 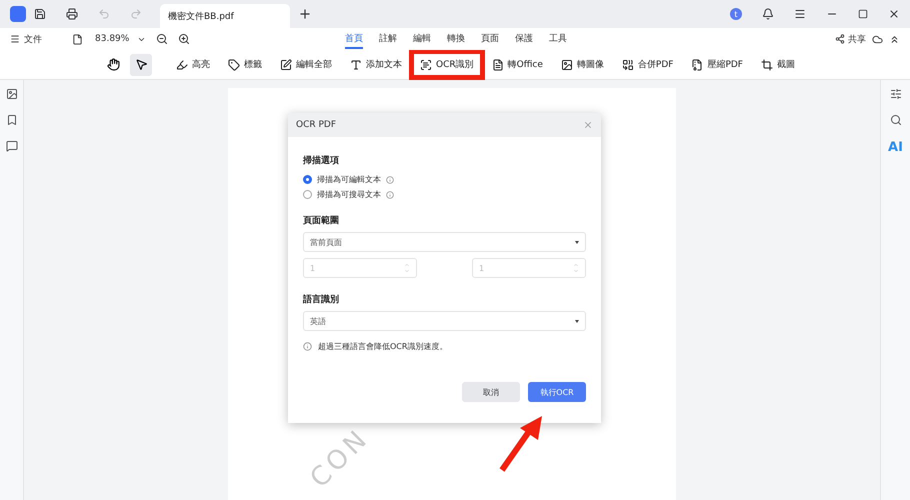 I want to click on ribbon-tab: 註解, so click(x=388, y=39).